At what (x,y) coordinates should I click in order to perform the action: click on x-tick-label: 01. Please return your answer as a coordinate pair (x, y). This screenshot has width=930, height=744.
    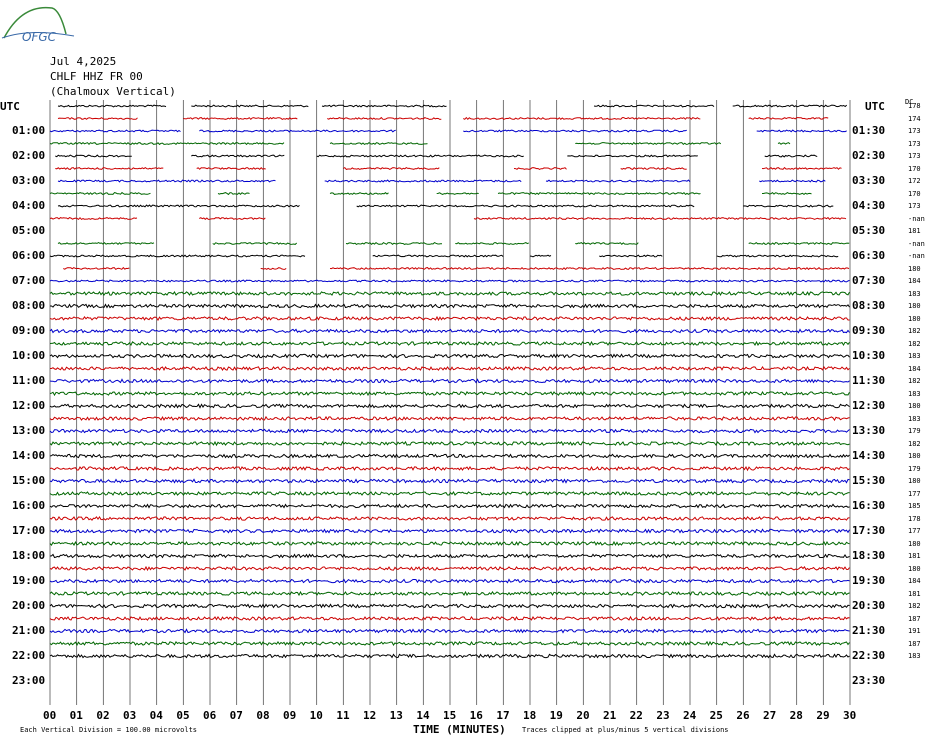
    Looking at the image, I should click on (76, 715).